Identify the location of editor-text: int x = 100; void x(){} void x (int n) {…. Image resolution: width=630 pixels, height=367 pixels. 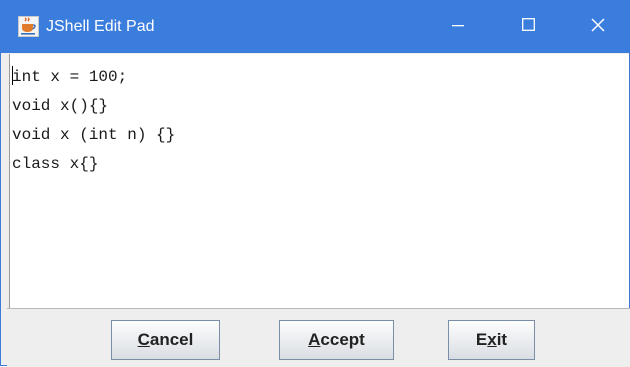
(93, 121).